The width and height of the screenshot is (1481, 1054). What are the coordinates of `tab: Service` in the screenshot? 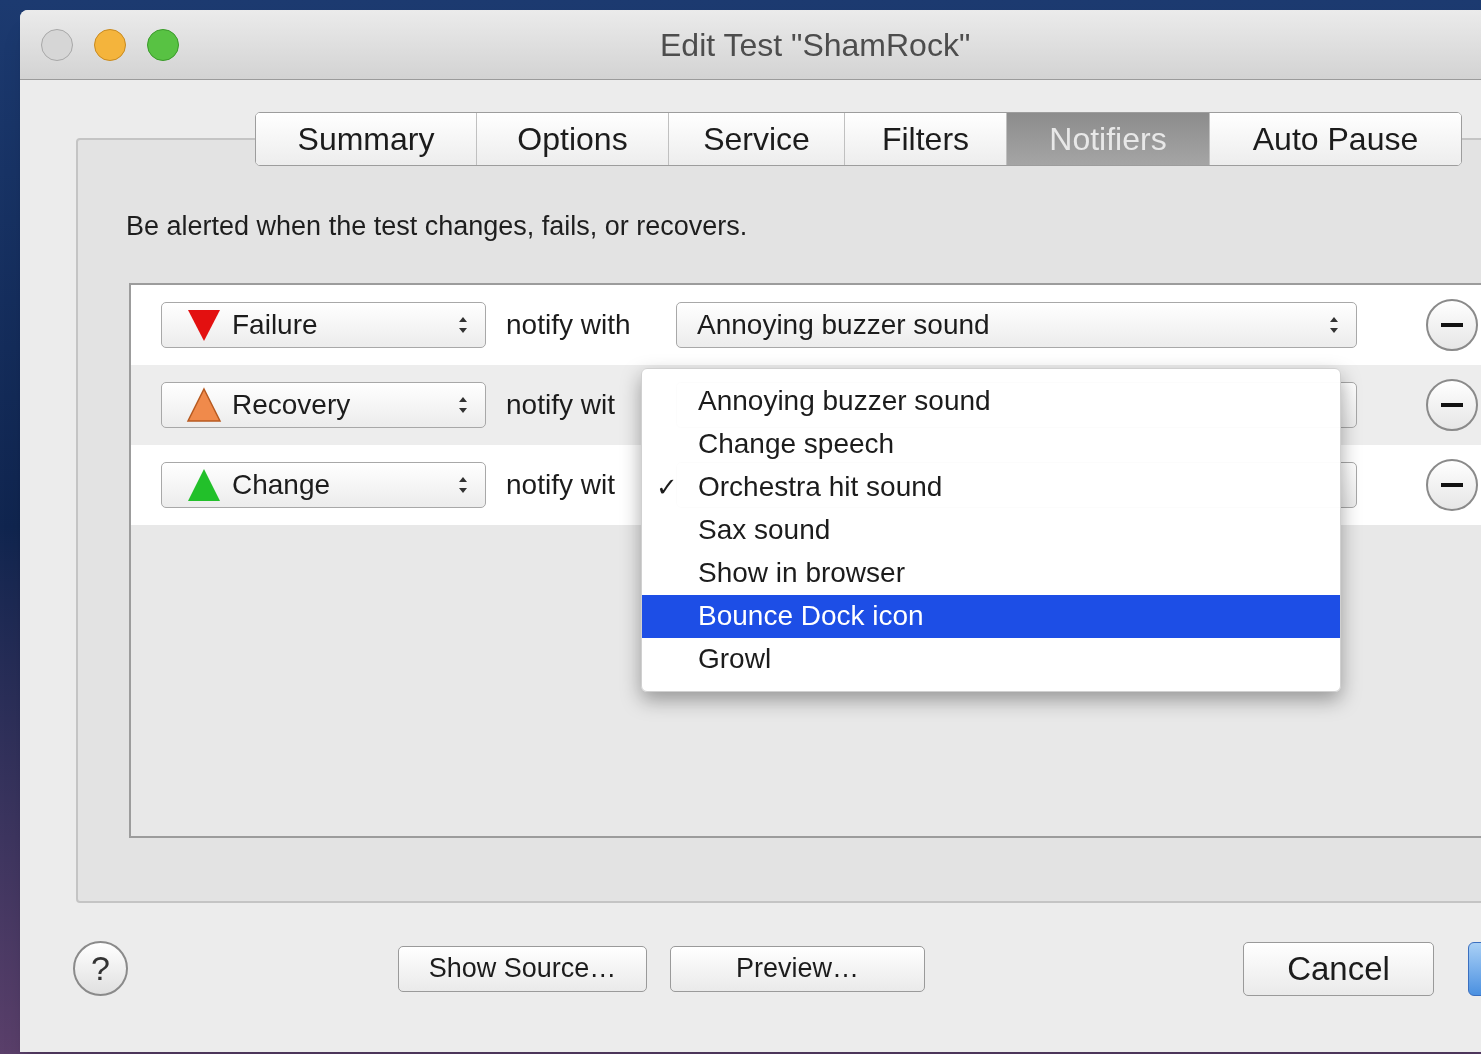 It's located at (756, 139).